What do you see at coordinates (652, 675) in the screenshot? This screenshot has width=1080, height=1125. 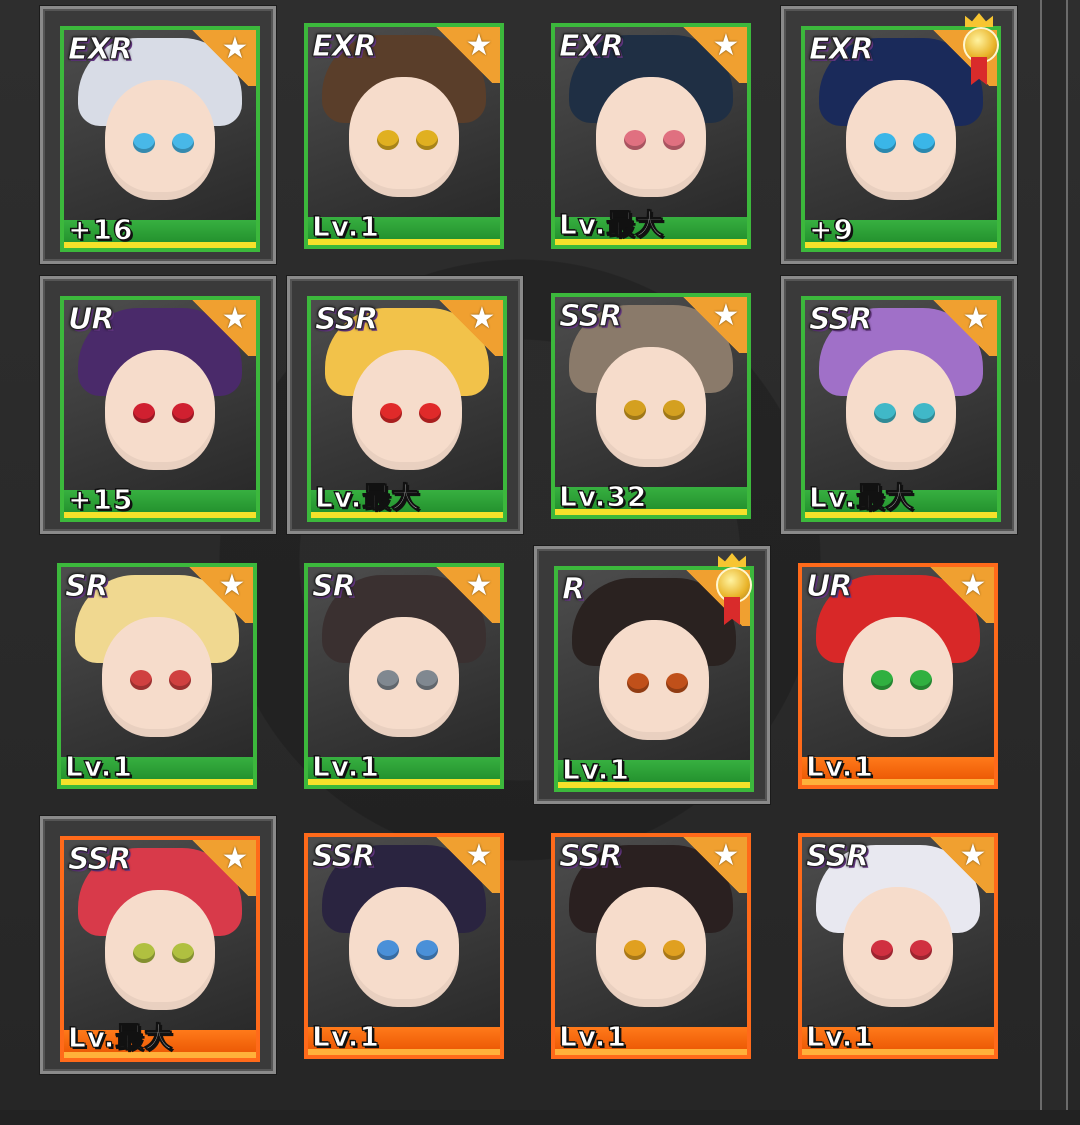 I see `character-card-slot: ★RLv.1` at bounding box center [652, 675].